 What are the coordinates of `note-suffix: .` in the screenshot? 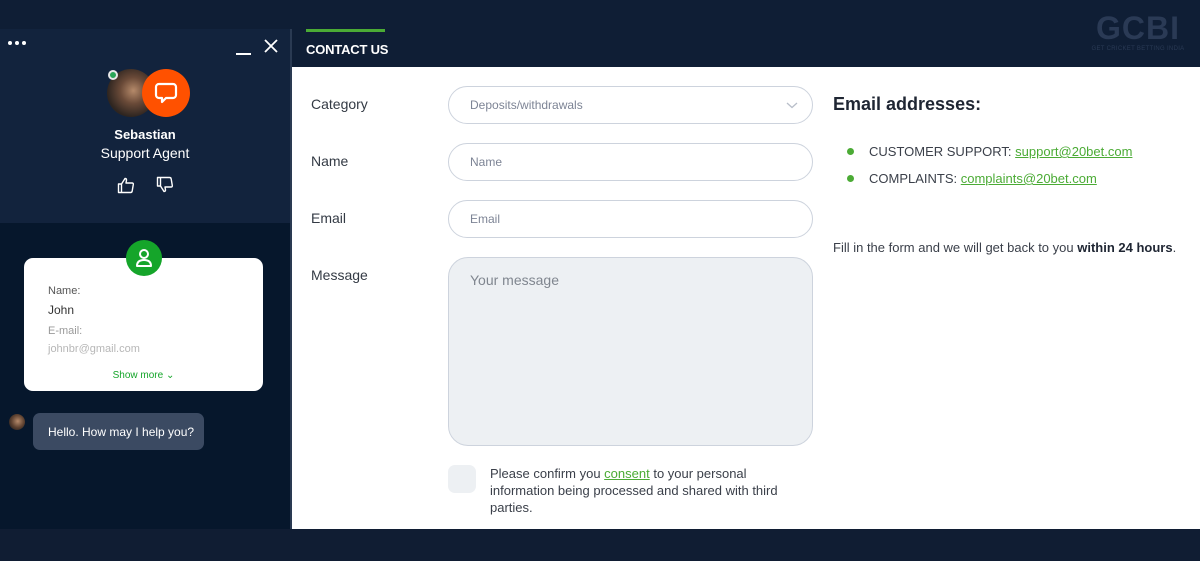 It's located at (1174, 247).